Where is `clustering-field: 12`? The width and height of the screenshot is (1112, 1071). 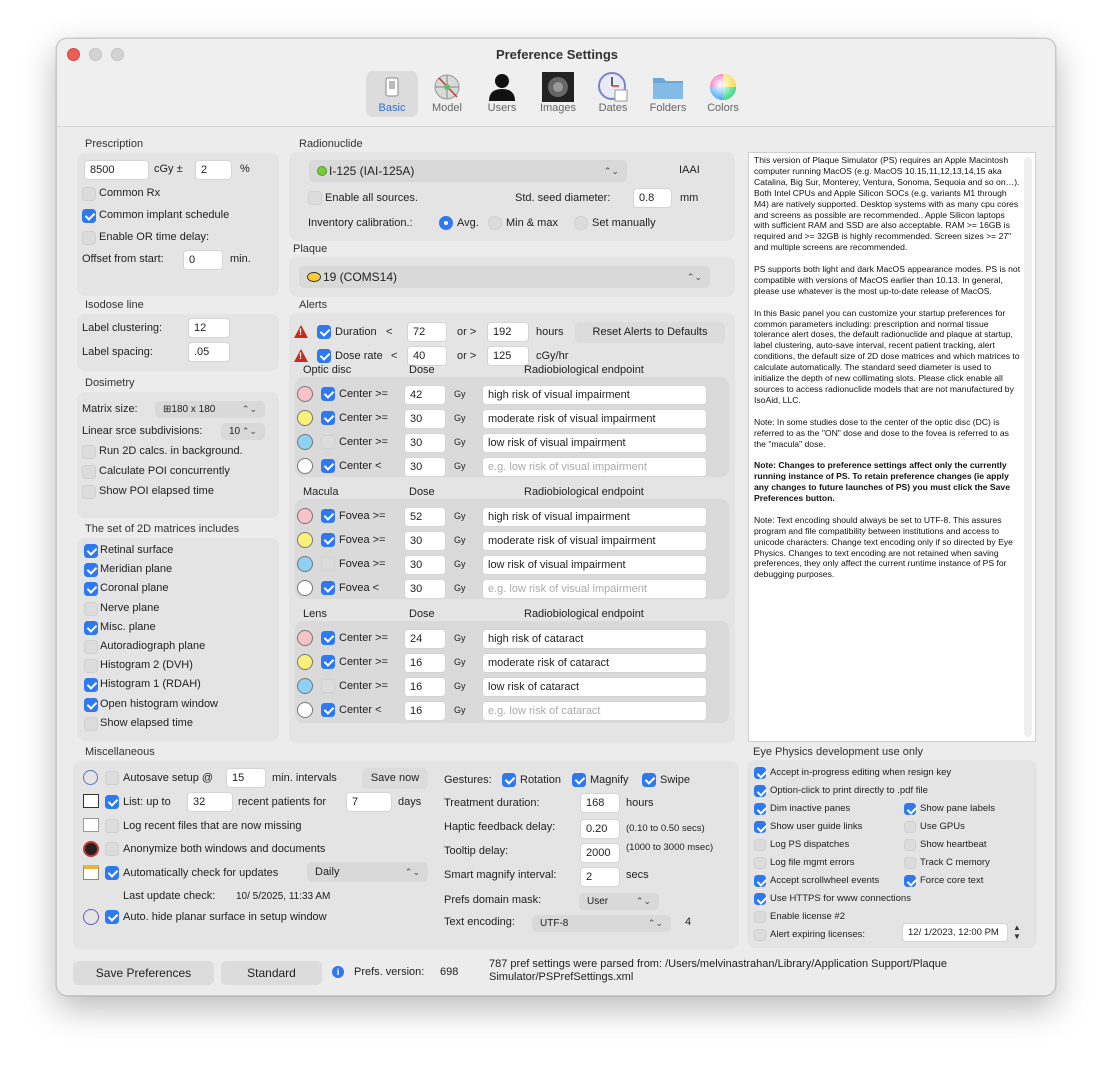
clustering-field: 12 is located at coordinates (209, 328).